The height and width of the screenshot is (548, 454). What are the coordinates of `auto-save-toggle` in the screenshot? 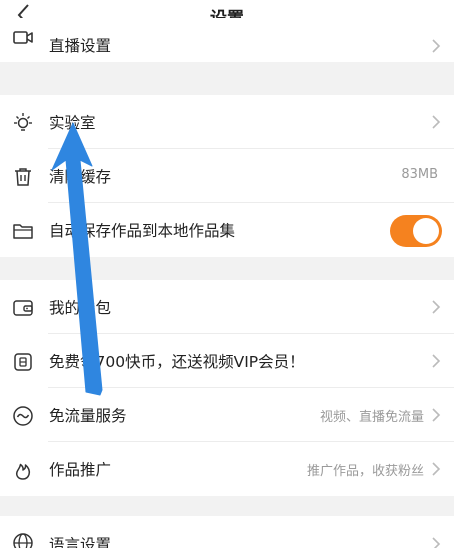 It's located at (416, 231).